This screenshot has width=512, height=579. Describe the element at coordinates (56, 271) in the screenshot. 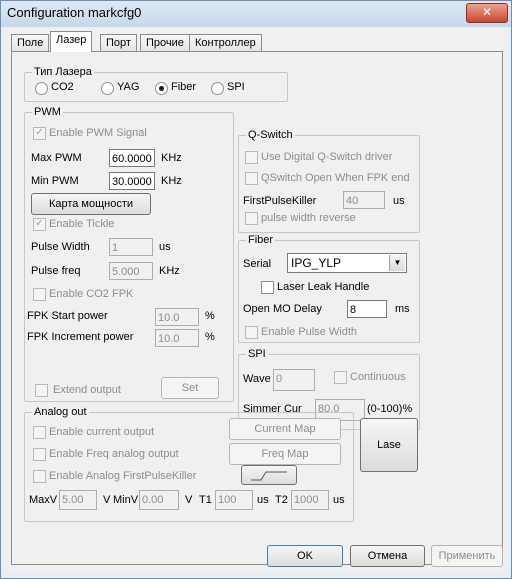

I see `pulse-freq-label: Pulse freq` at that location.